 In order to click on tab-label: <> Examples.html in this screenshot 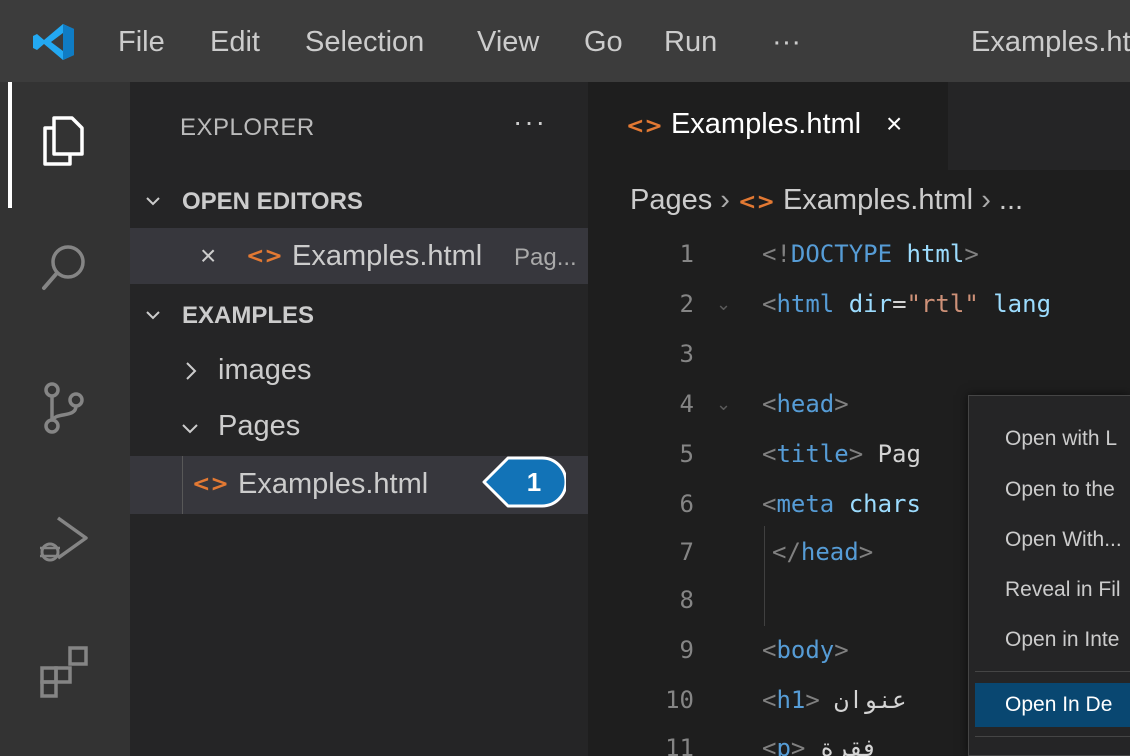, I will do `click(744, 124)`.